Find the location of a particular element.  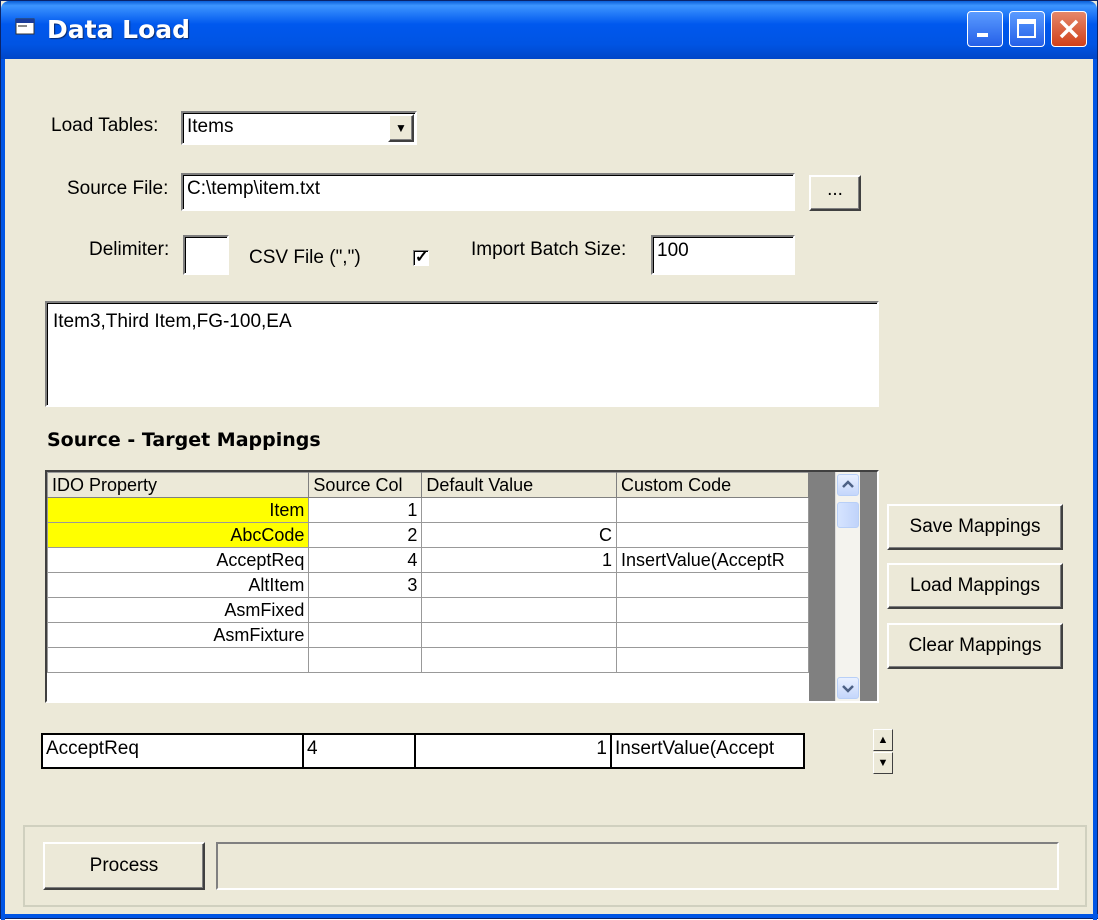

import-batch-size-value: 100 is located at coordinates (673, 250).